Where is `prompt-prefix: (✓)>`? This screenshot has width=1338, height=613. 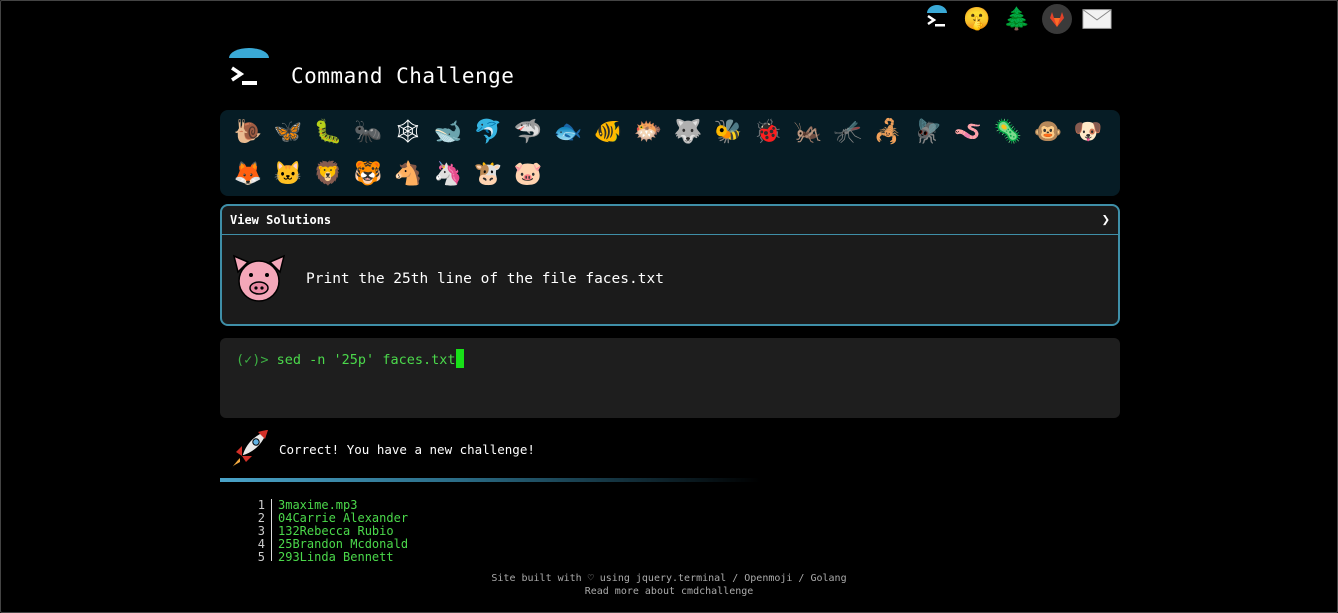
prompt-prefix: (✓)> is located at coordinates (252, 360).